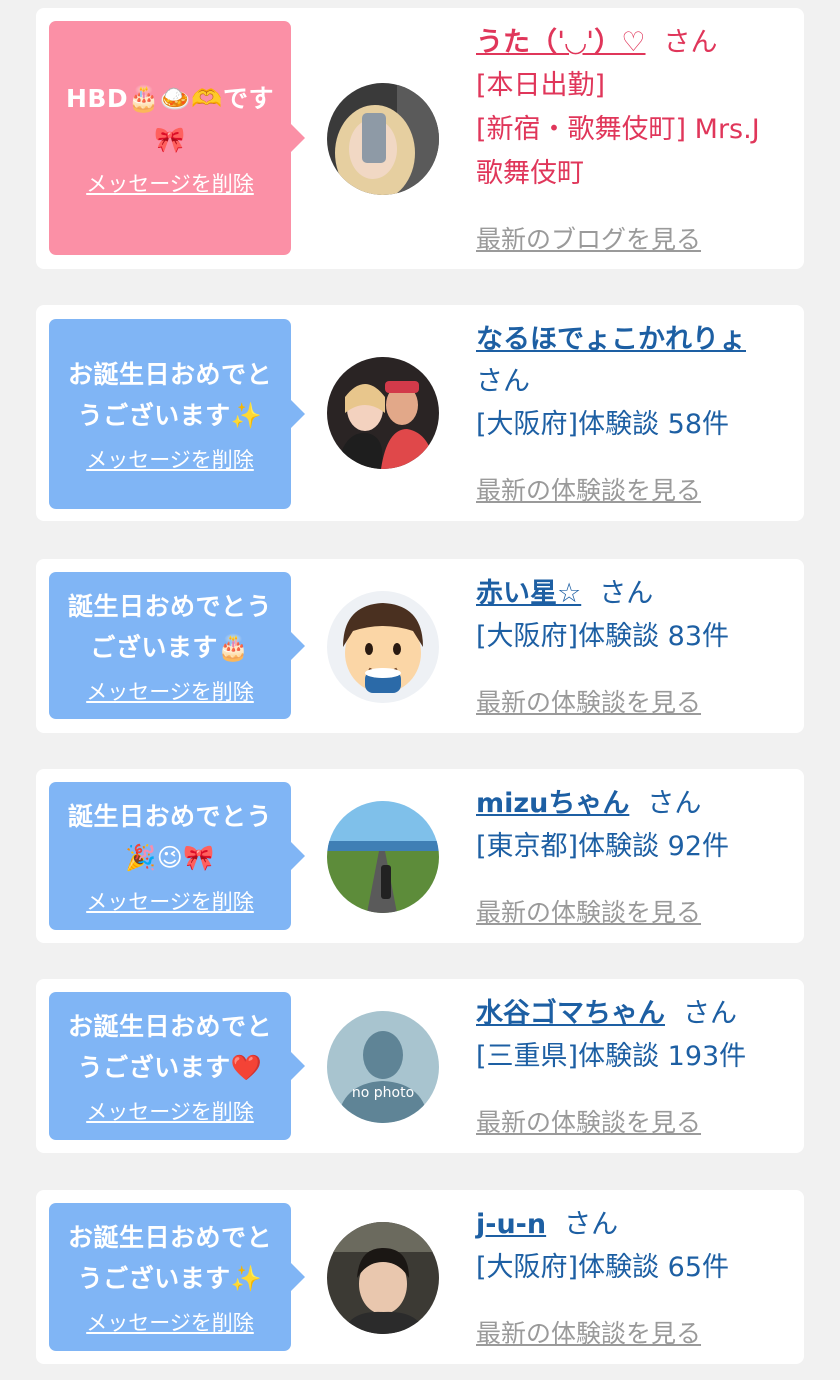 This screenshot has width=840, height=1380. What do you see at coordinates (169, 626) in the screenshot?
I see `message-text: 誕生日おめでとうございます🎂` at bounding box center [169, 626].